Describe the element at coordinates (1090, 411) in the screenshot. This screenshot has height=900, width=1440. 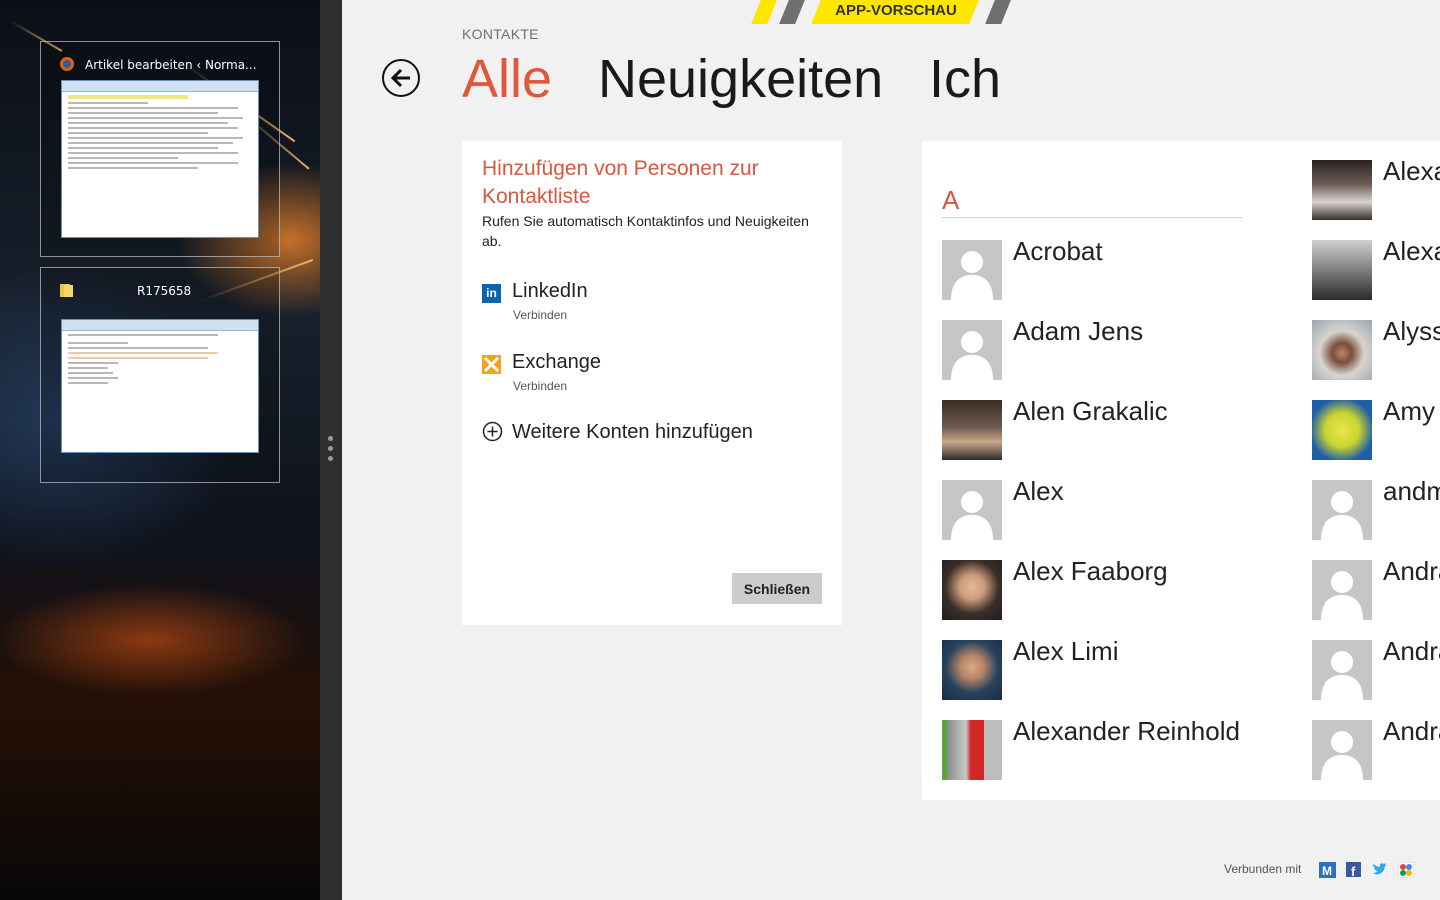
I see `contact-name: Alen Grakalic` at that location.